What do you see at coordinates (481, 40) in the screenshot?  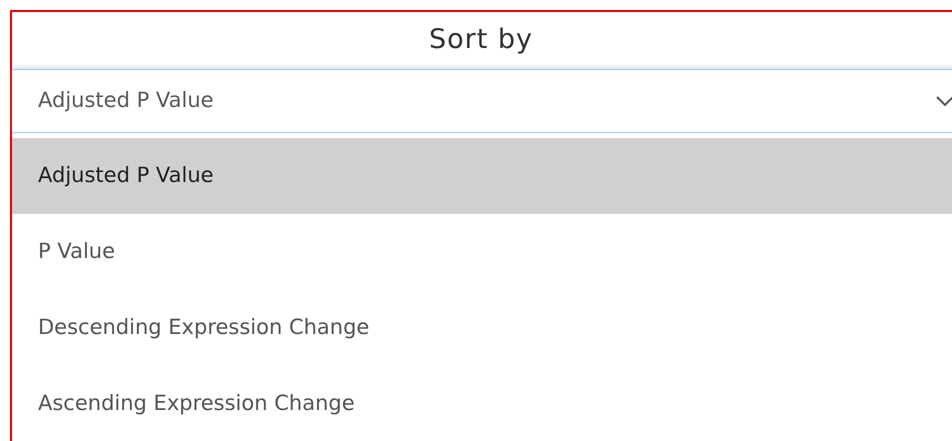 I see `dropdown-title: Sort by` at bounding box center [481, 40].